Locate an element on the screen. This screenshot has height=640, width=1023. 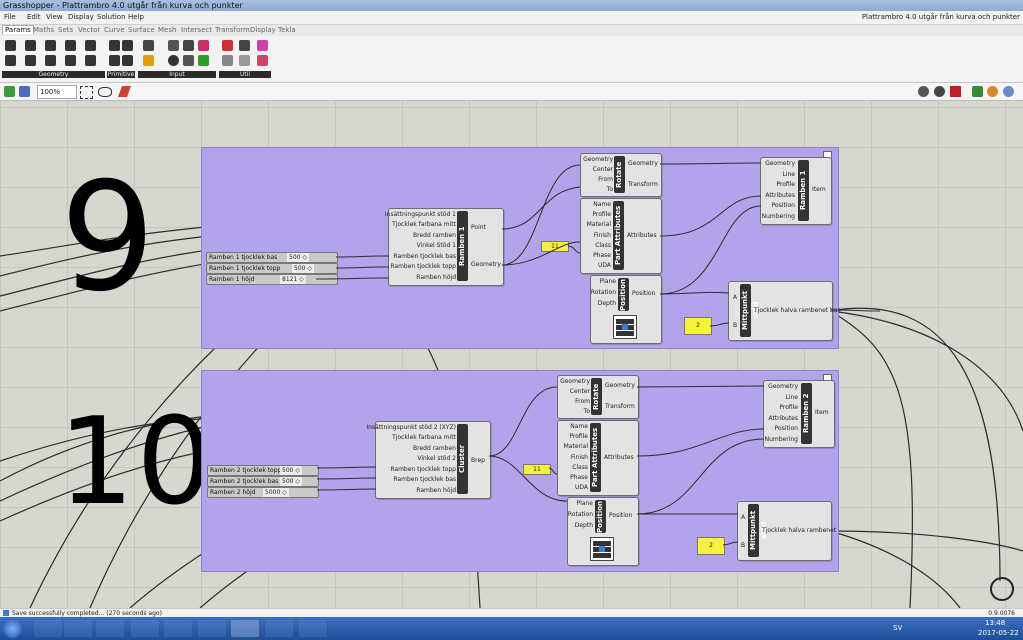
tab-transform: Transform is located at coordinates (232, 30).